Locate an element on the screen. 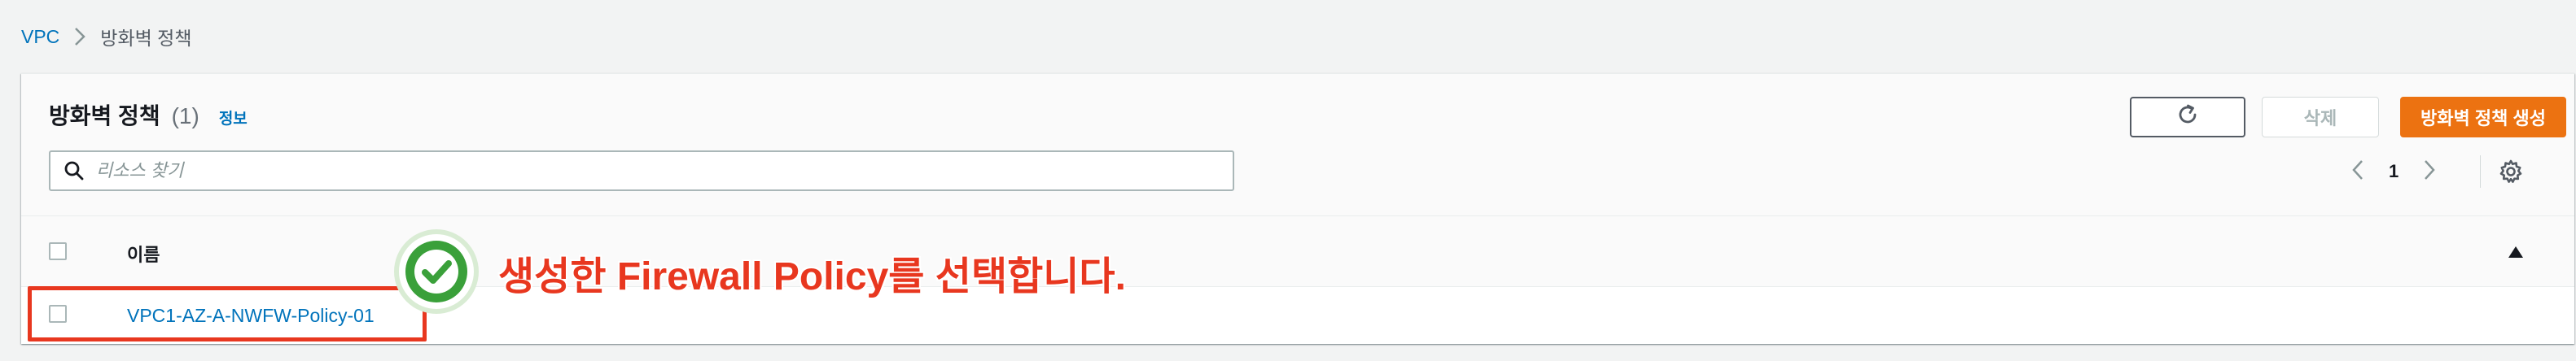  create-firewall-policy-button: 방화벽 정책 생성 is located at coordinates (2483, 117).